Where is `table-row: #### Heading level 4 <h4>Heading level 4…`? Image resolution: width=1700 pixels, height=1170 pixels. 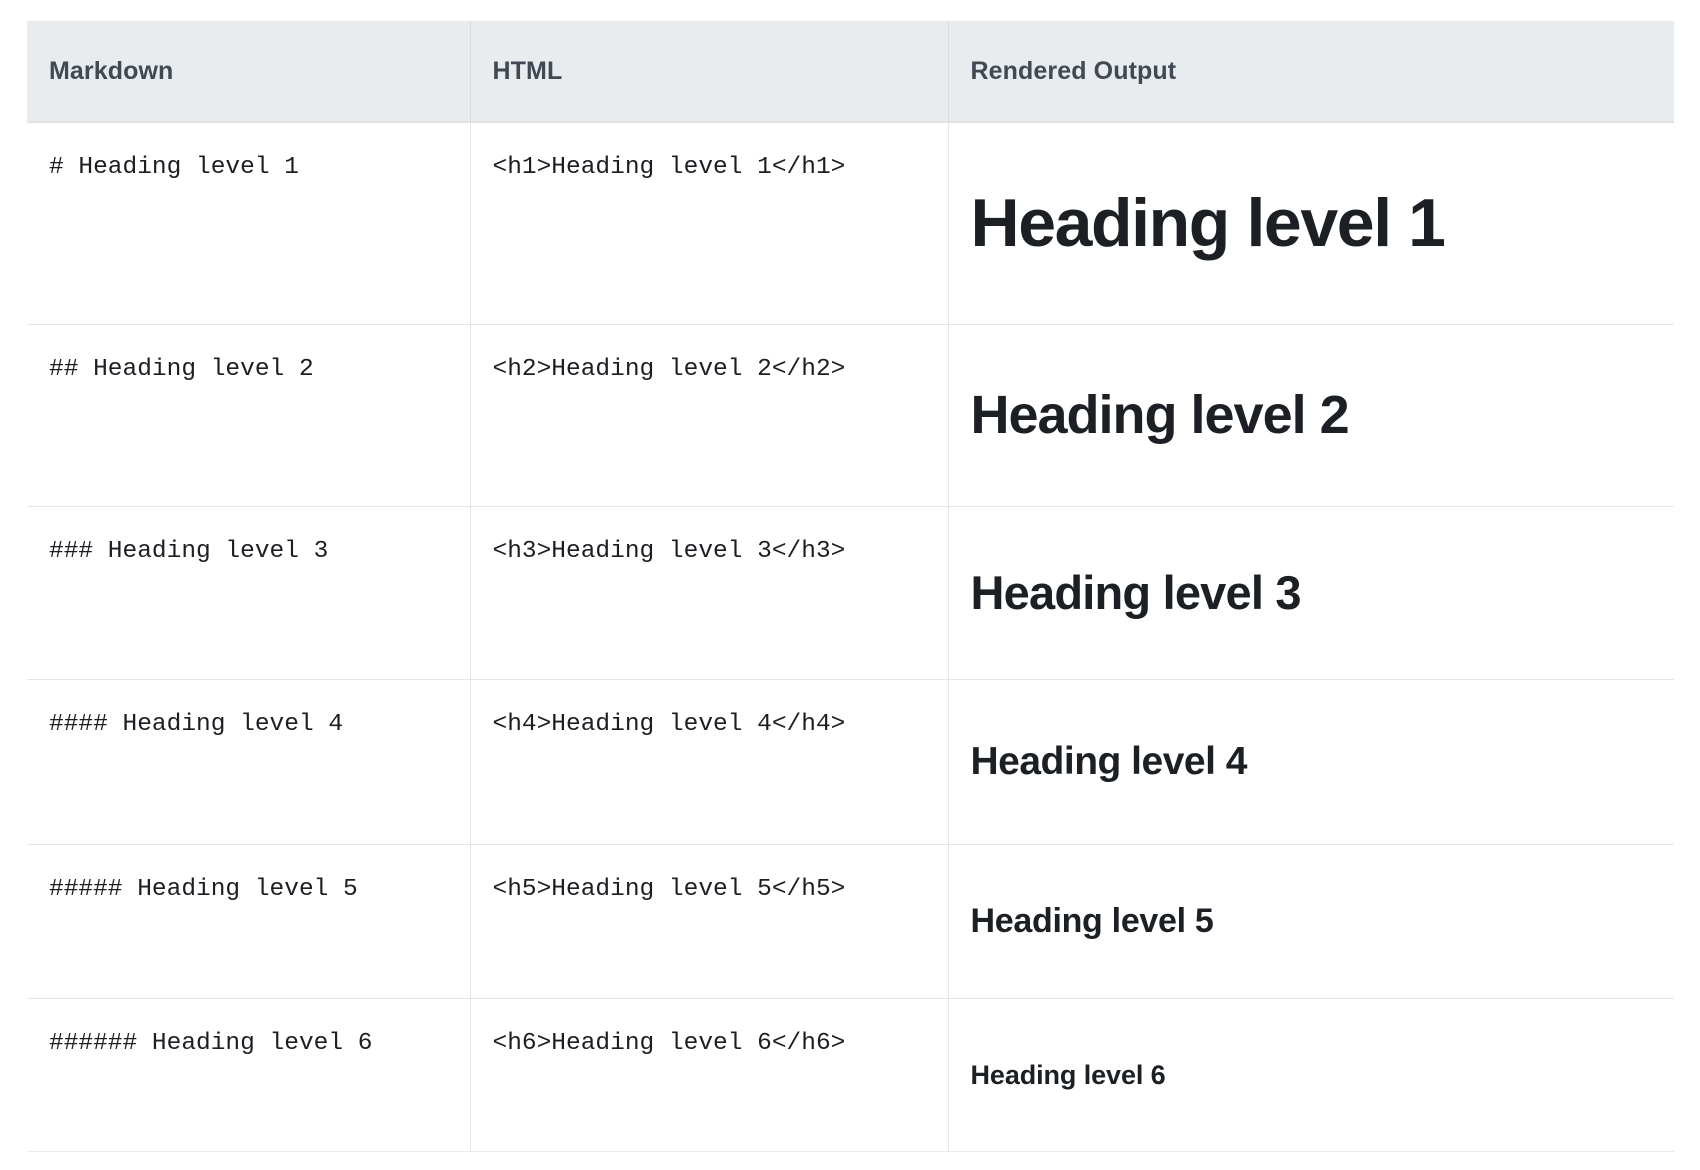
table-row: #### Heading level 4 <h4>Heading level 4… is located at coordinates (850, 762).